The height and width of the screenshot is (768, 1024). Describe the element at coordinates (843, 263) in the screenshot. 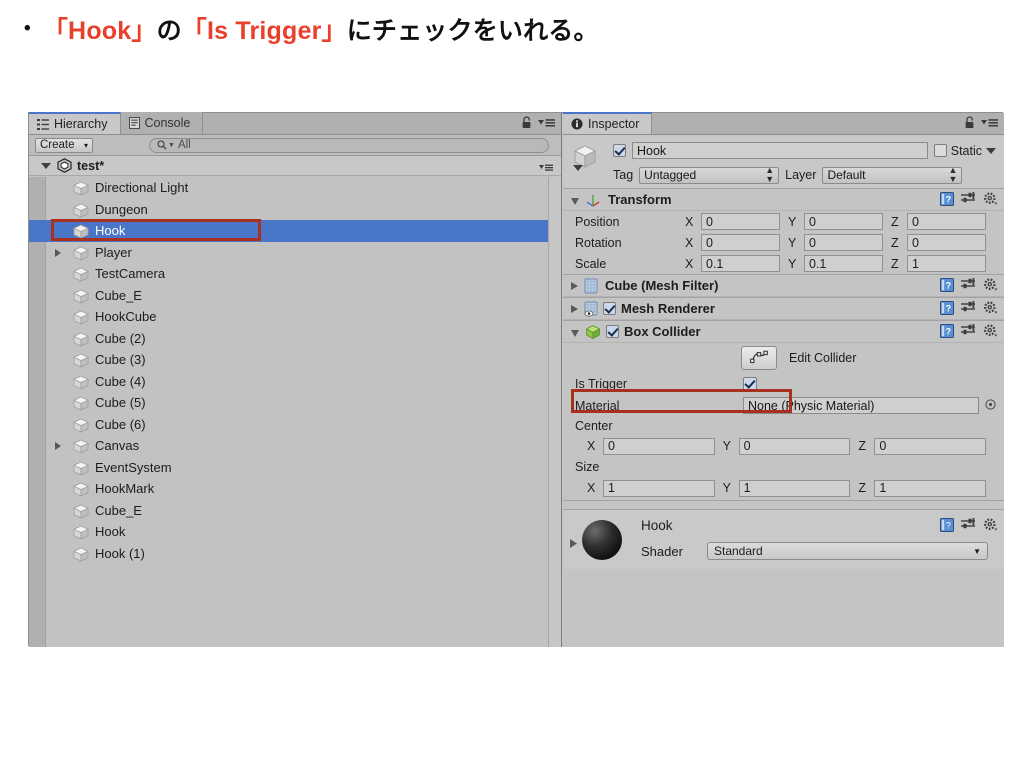

I see `transform-scale-y-field: 0.1` at that location.